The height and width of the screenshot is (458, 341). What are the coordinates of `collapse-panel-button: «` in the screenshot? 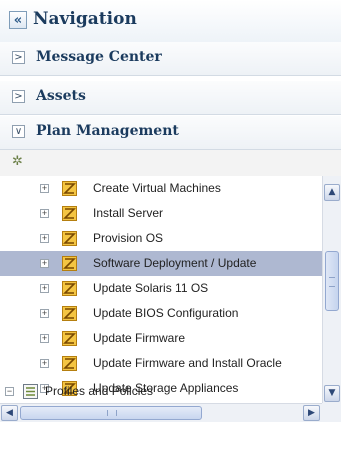 It's located at (18, 20).